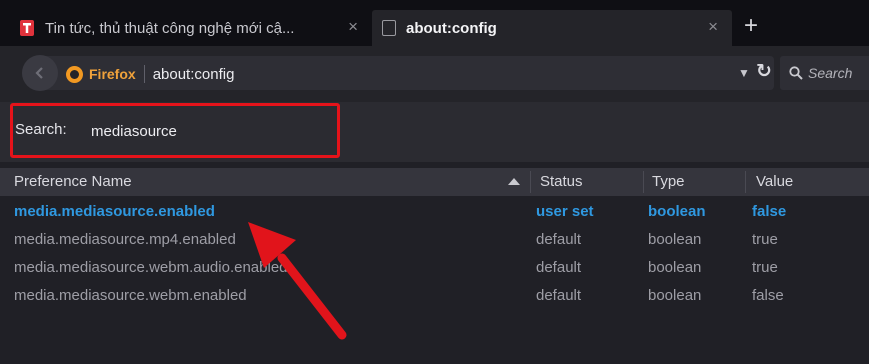  Describe the element at coordinates (774, 181) in the screenshot. I see `column-header-value: Value` at that location.